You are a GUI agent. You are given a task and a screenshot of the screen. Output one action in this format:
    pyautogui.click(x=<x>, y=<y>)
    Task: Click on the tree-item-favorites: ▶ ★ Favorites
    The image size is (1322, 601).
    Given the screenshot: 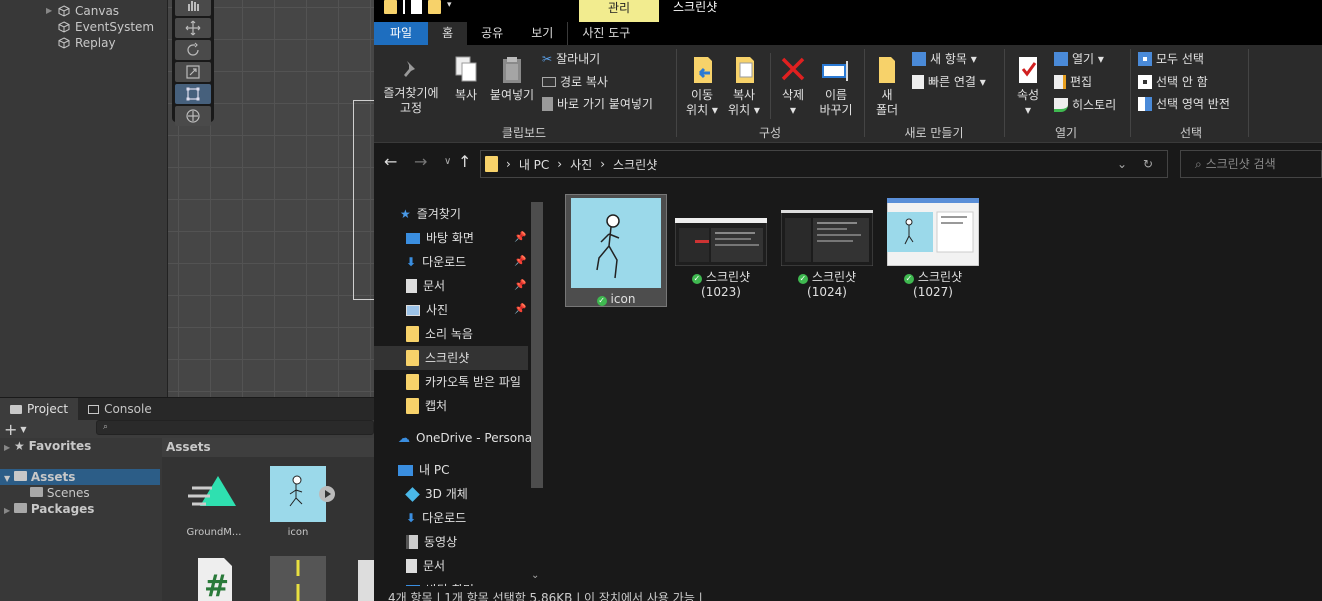 What is the action you would take?
    pyautogui.click(x=47, y=446)
    